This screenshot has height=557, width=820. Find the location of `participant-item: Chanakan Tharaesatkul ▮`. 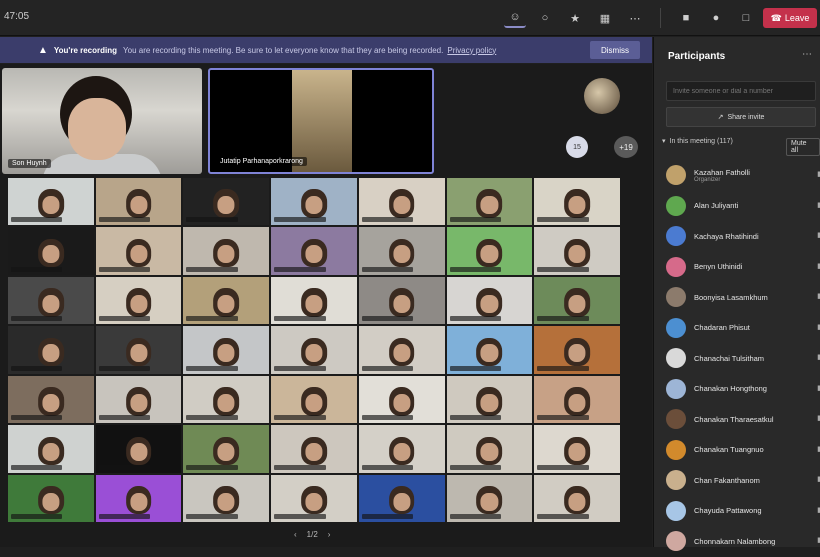

participant-item: Chanakan Tharaesatkul ▮ is located at coordinates (743, 419).